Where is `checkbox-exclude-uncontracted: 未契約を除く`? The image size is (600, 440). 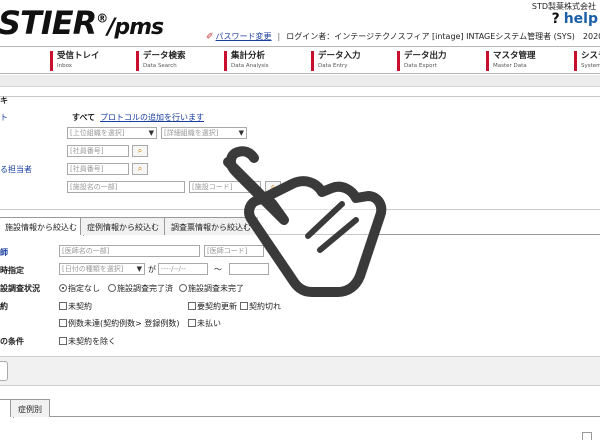 checkbox-exclude-uncontracted: 未契約を除く is located at coordinates (87, 341).